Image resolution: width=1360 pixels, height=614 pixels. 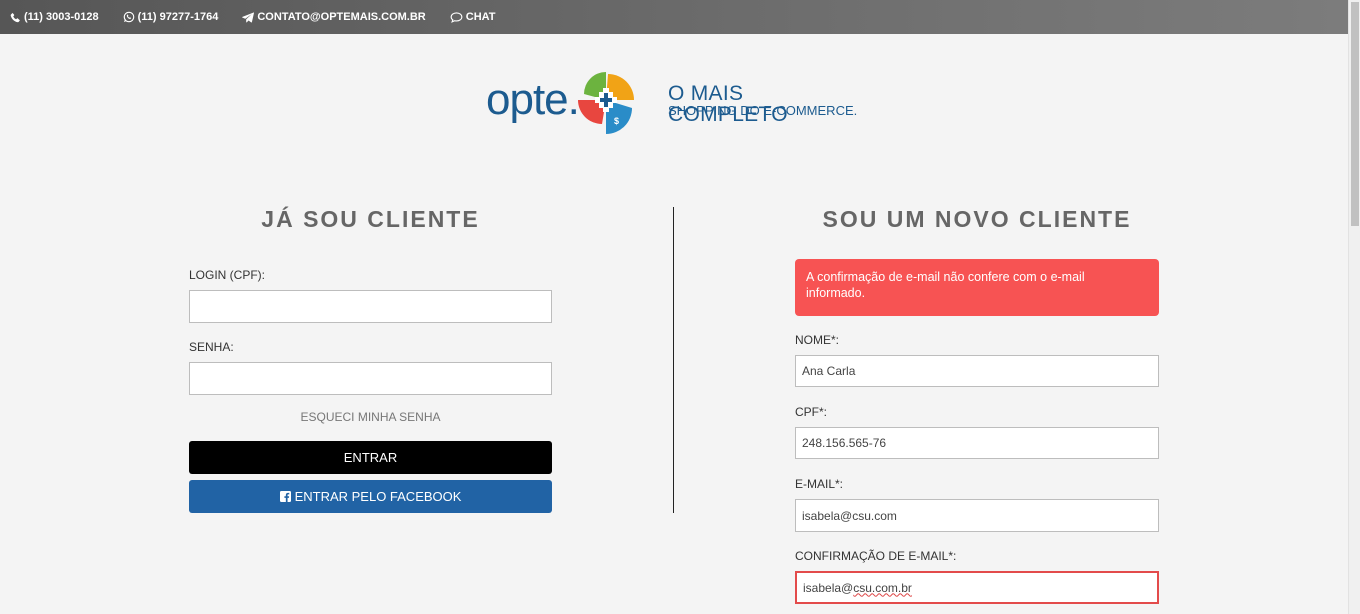 What do you see at coordinates (811, 412) in the screenshot?
I see `cpf-label: CPF*:` at bounding box center [811, 412].